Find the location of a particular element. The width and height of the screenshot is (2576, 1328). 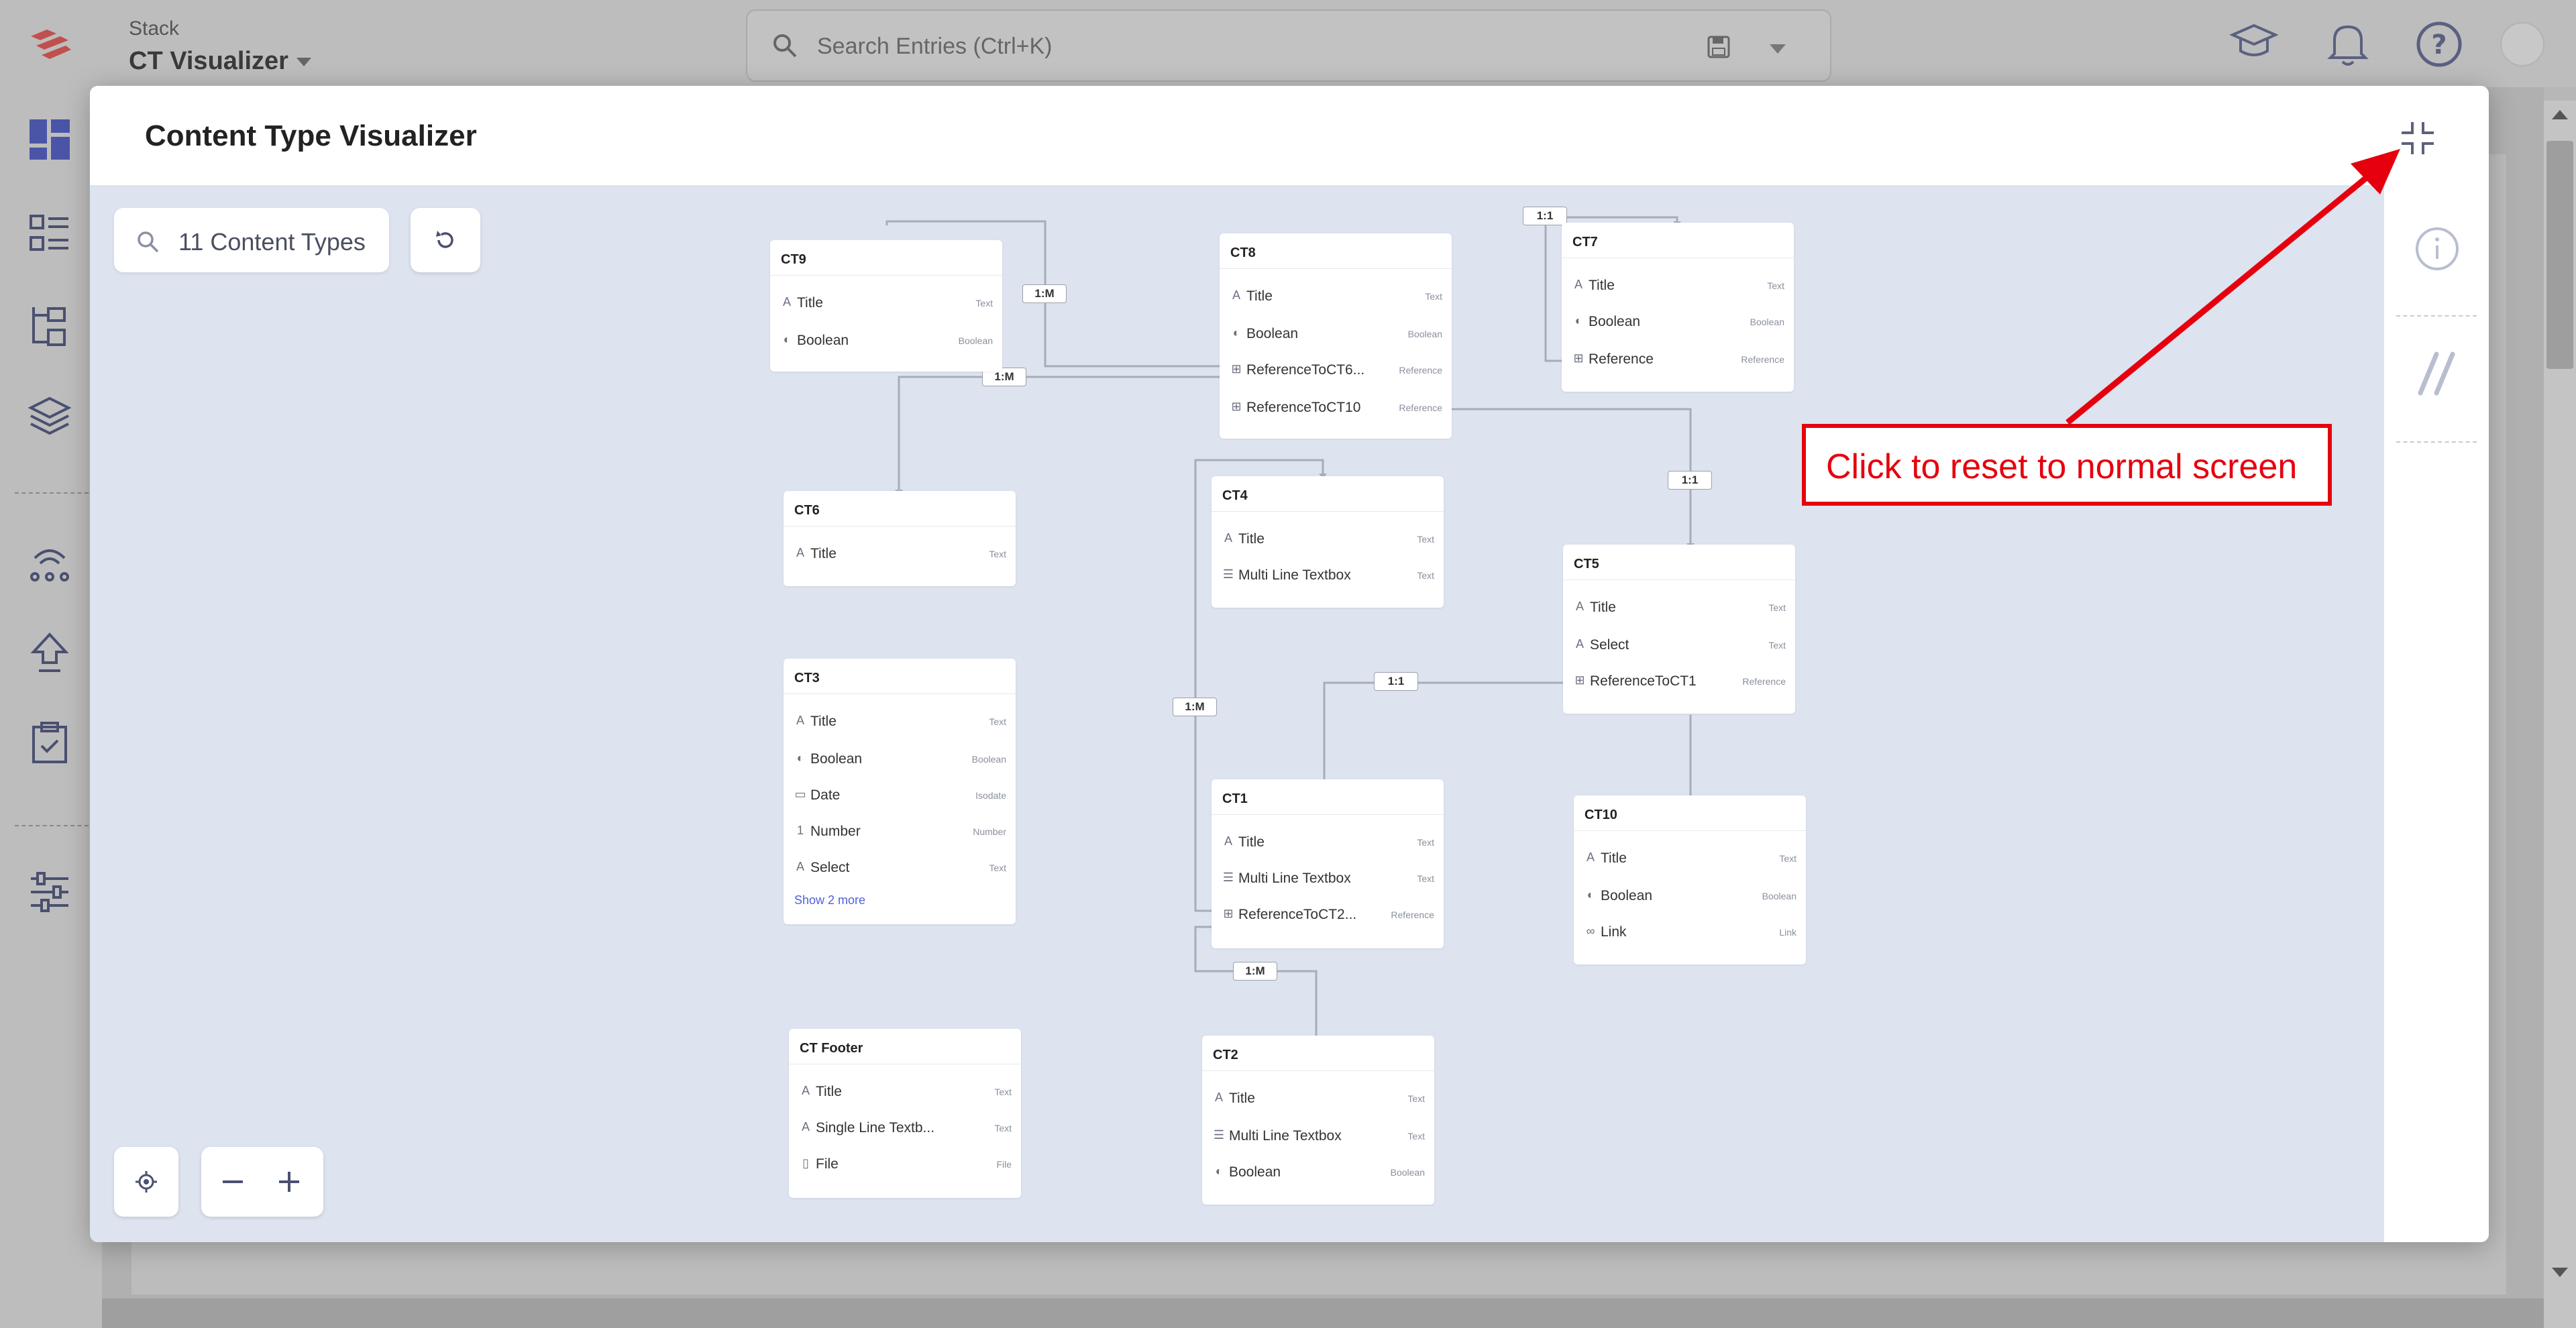

annotation-callout: Click to reset to normal screen is located at coordinates (2067, 465).